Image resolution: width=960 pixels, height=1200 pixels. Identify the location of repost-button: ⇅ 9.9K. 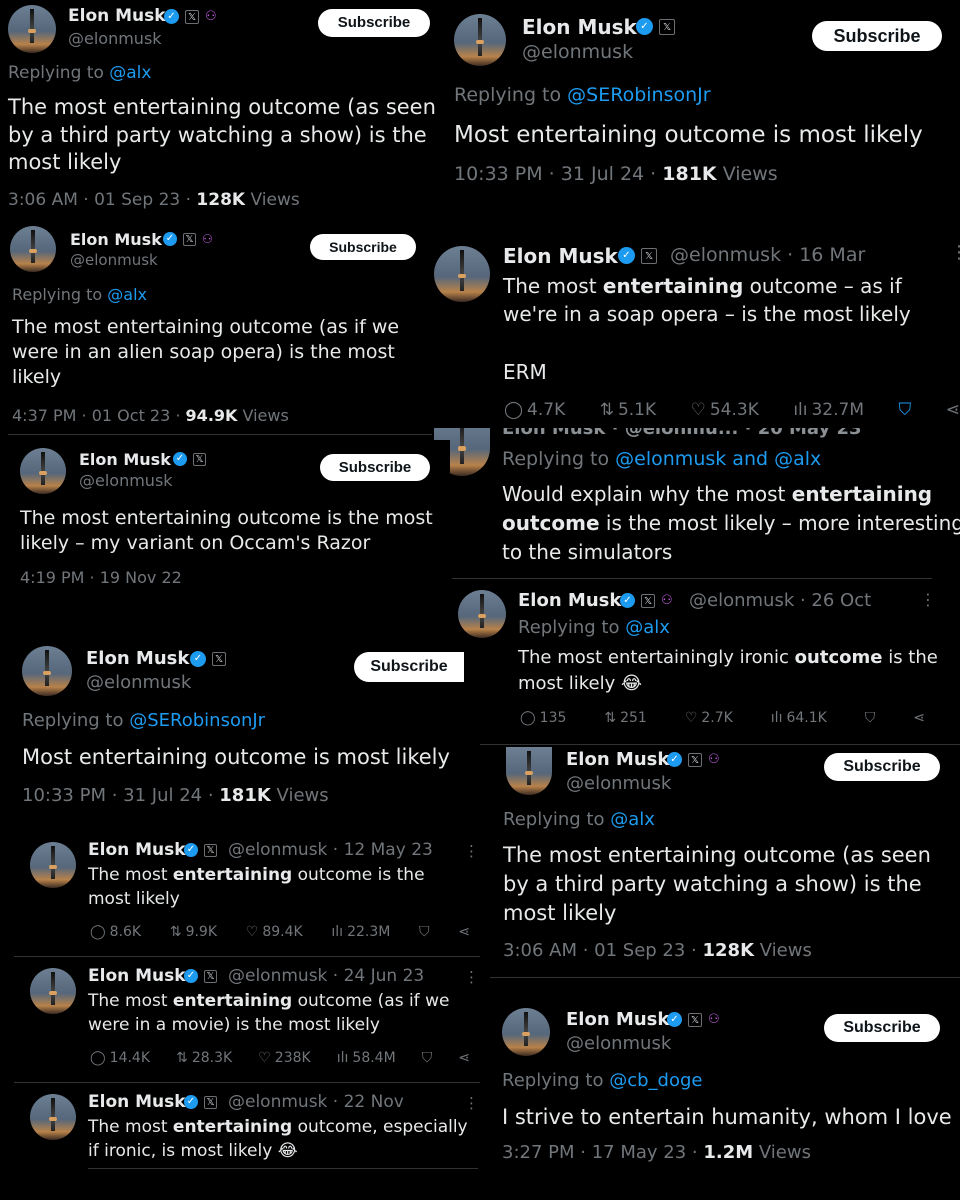
(193, 932).